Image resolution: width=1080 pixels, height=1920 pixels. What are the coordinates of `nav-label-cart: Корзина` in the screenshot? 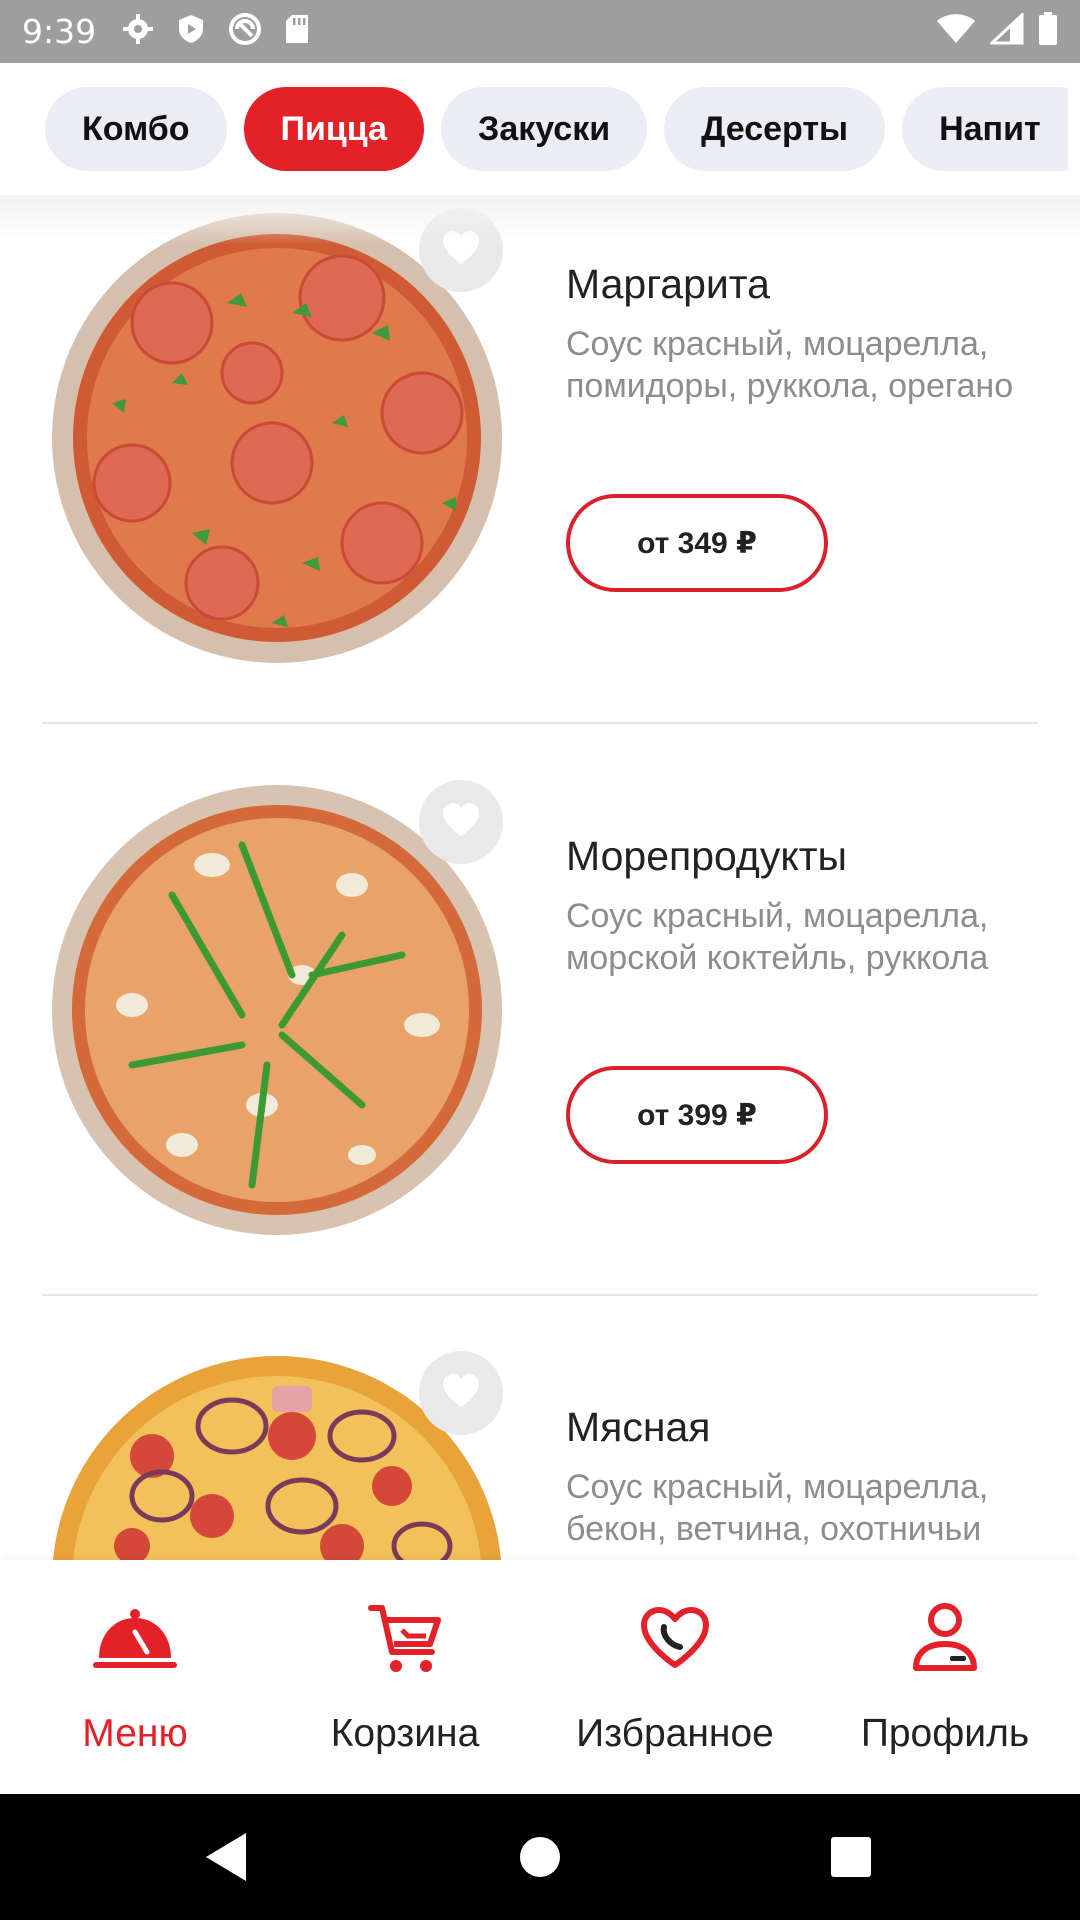 It's located at (405, 1733).